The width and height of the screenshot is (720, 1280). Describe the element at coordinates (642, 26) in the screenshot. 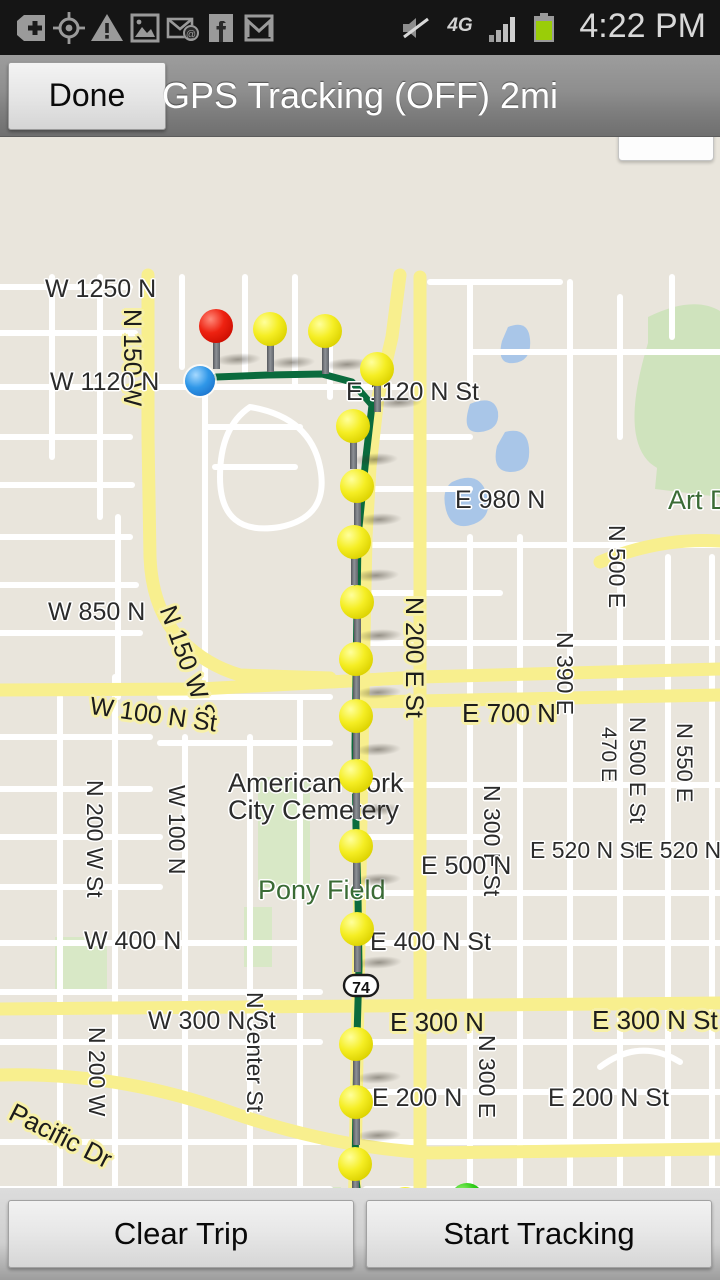

I see `status-bar-clock: 4:22 PM` at that location.